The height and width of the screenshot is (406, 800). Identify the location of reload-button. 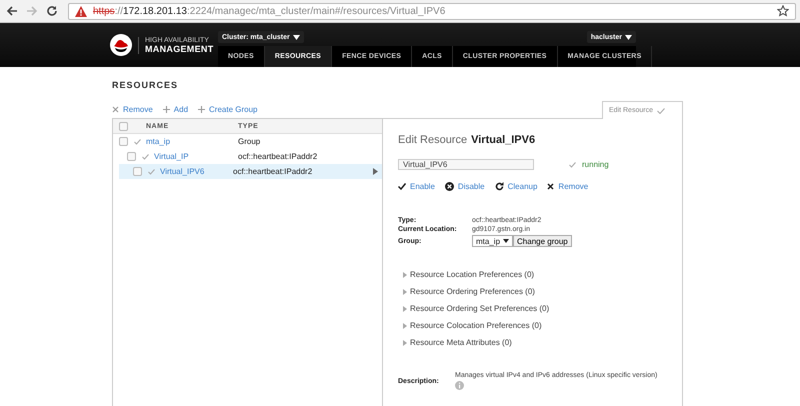
(52, 11).